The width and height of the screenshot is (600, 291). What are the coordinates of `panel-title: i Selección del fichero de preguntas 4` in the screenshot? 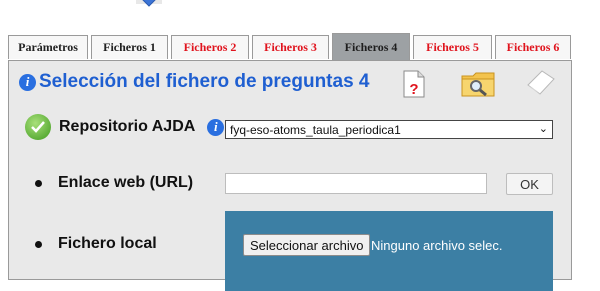 It's located at (194, 82).